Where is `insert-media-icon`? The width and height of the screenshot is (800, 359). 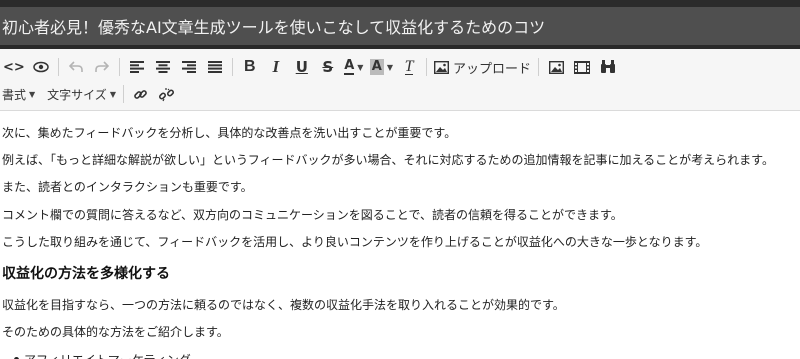 insert-media-icon is located at coordinates (582, 67).